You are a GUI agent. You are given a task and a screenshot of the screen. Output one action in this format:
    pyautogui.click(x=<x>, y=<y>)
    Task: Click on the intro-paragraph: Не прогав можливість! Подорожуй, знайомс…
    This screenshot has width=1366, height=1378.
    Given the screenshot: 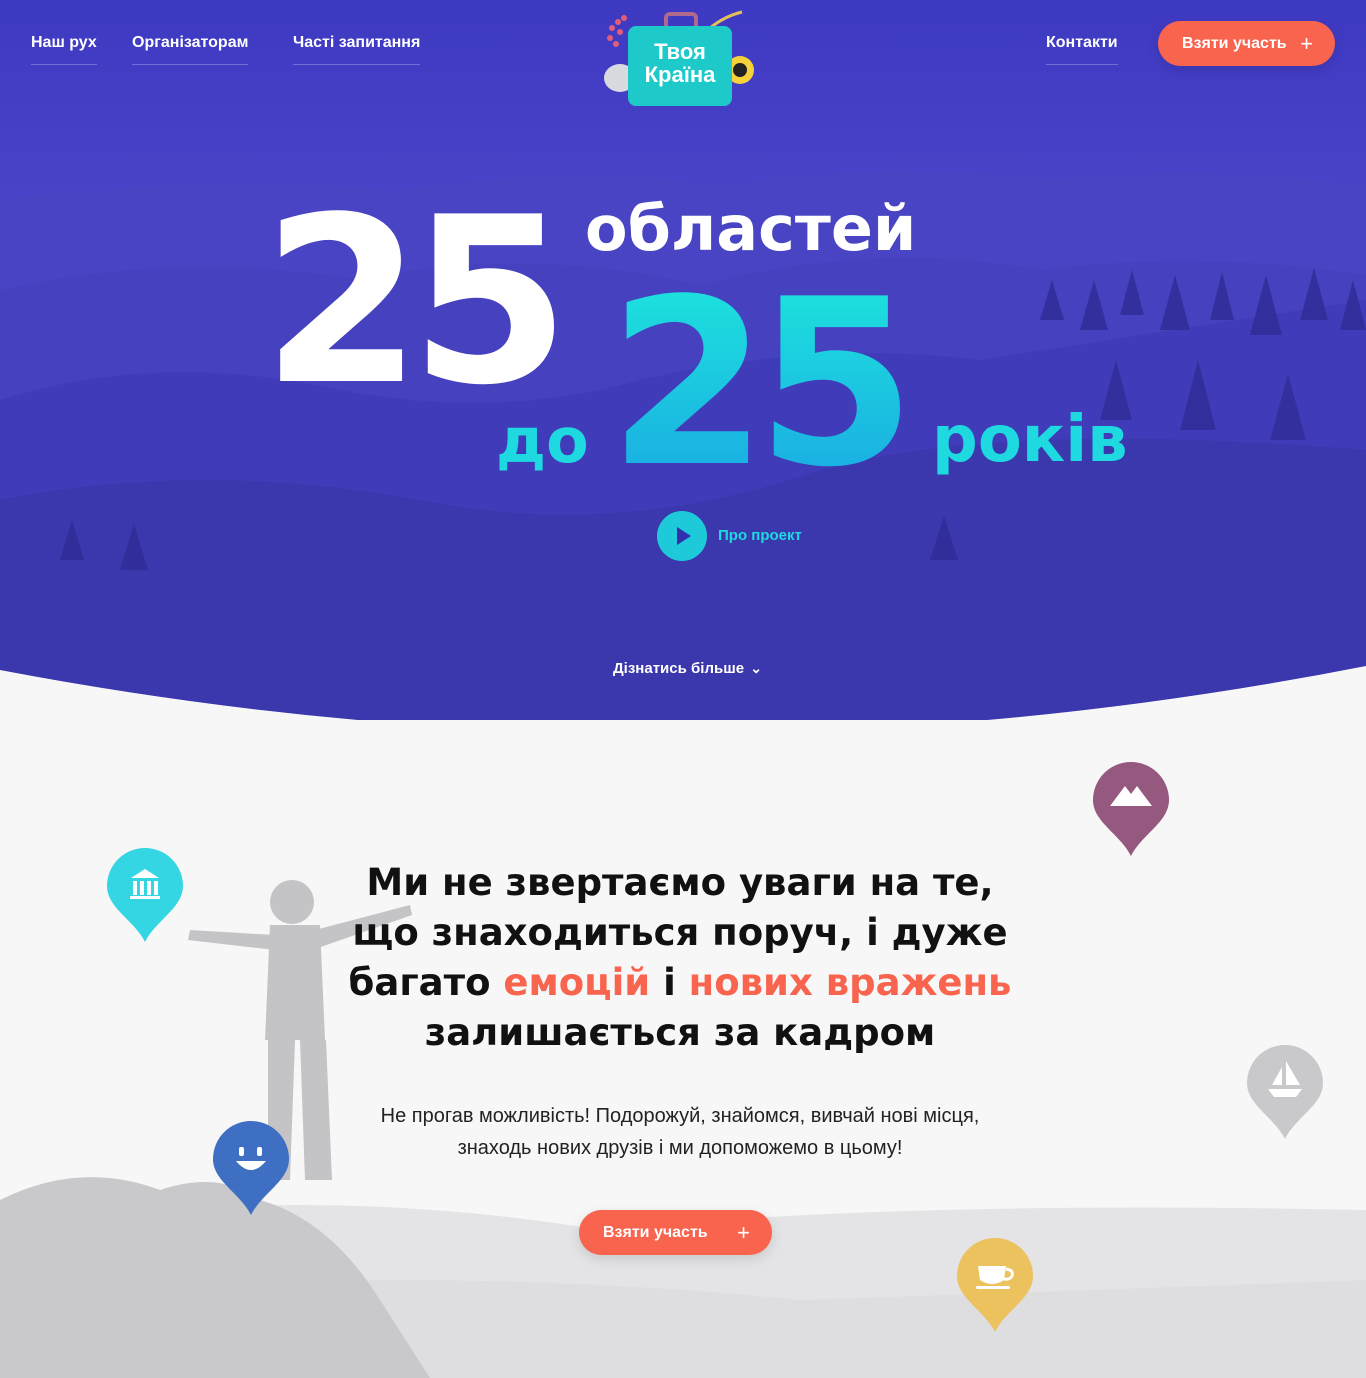 What is the action you would take?
    pyautogui.click(x=680, y=1132)
    